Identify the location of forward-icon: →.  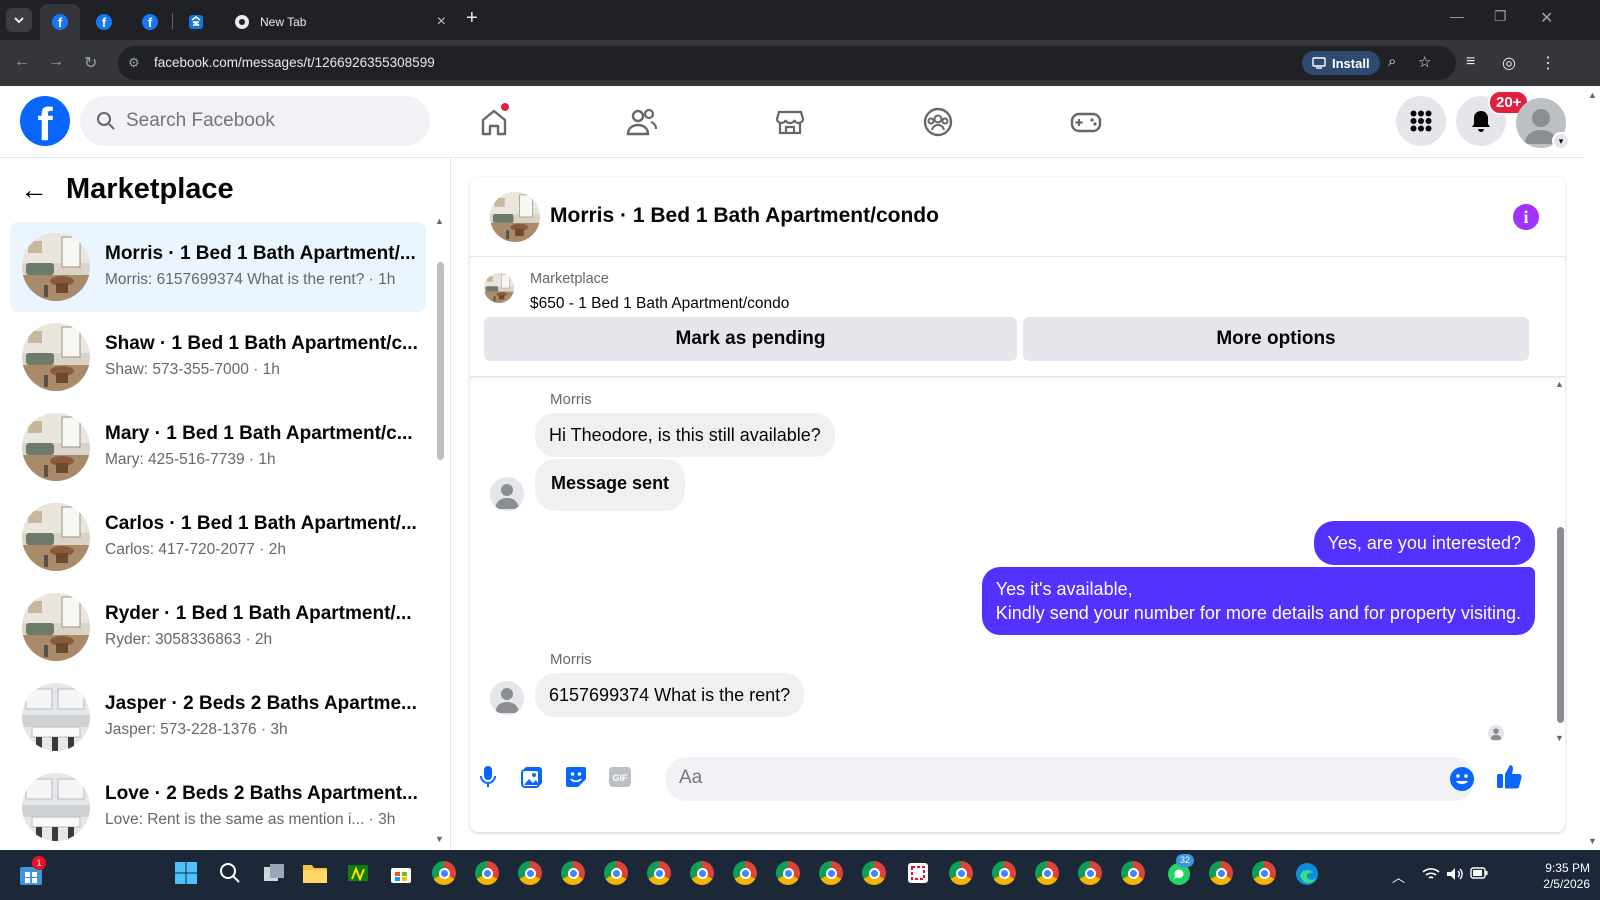
(56, 62).